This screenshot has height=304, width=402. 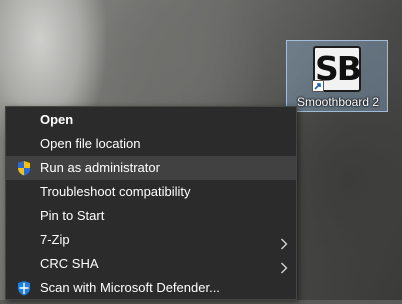 What do you see at coordinates (151, 144) in the screenshot?
I see `menu-item-open-file-location: Open file location` at bounding box center [151, 144].